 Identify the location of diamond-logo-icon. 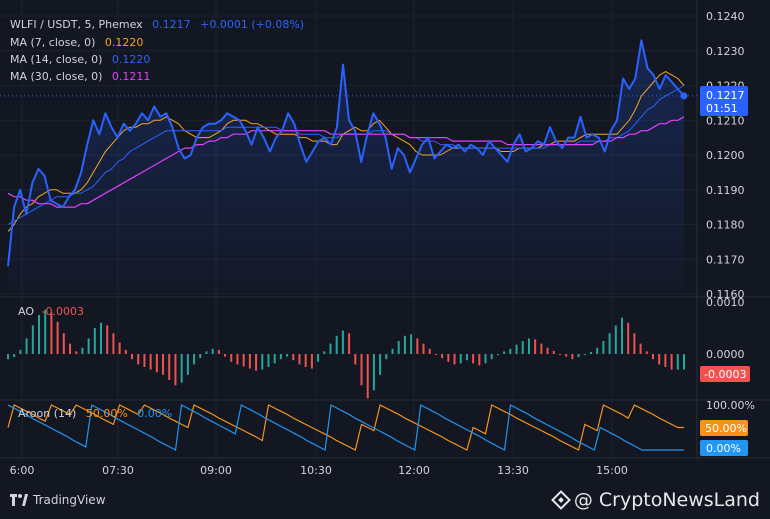
(560, 500).